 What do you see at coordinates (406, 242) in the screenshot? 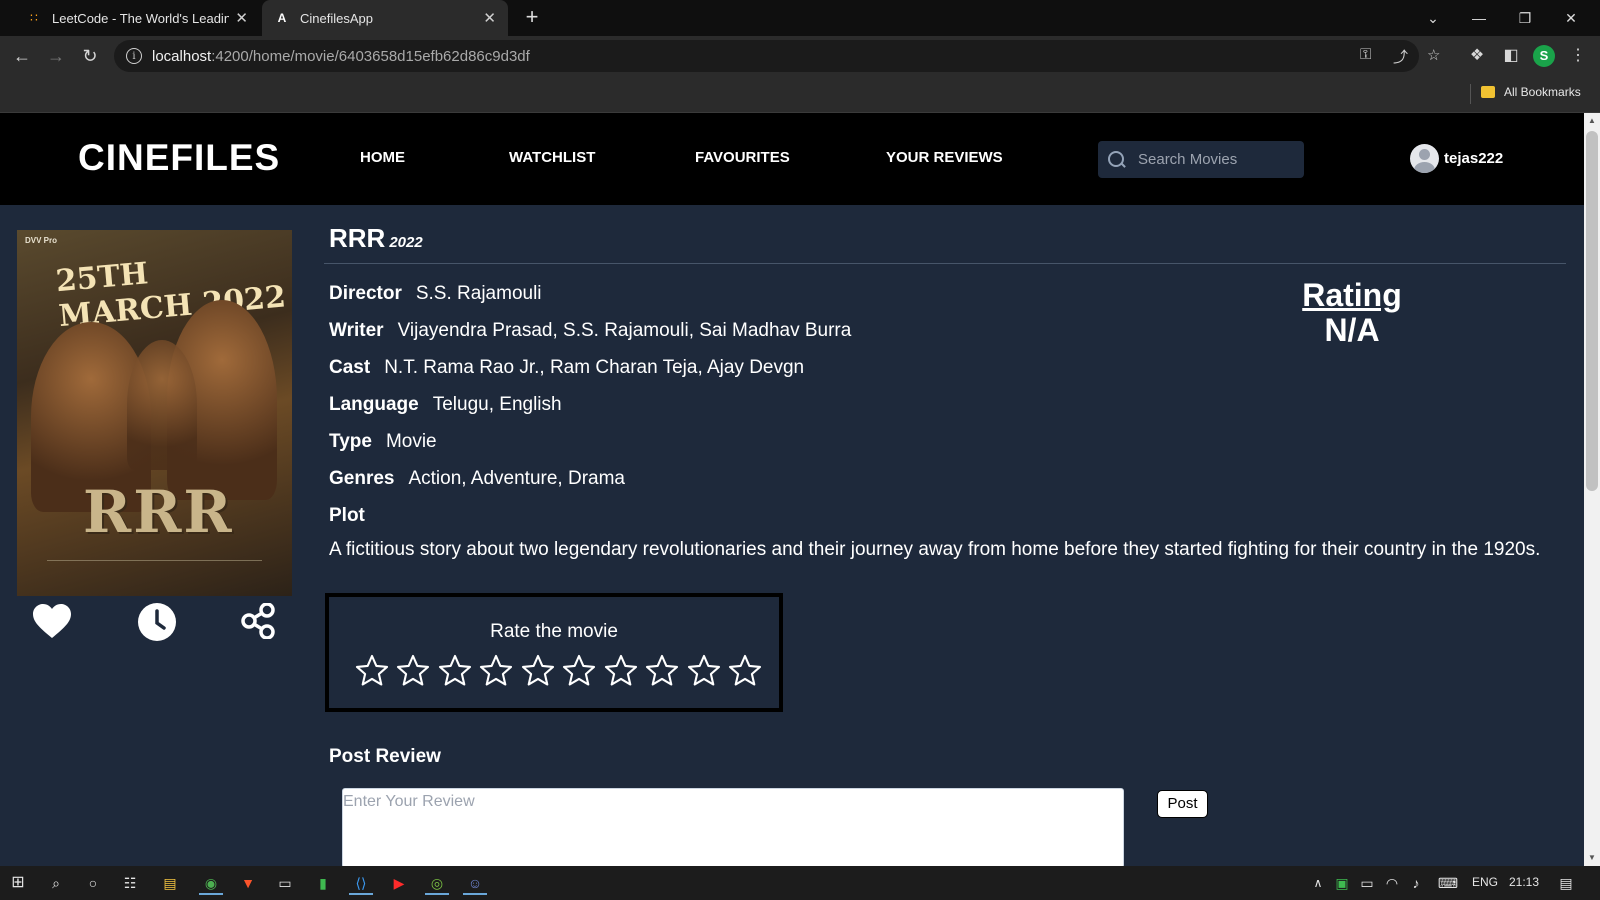
I see `movie-year: 2022` at bounding box center [406, 242].